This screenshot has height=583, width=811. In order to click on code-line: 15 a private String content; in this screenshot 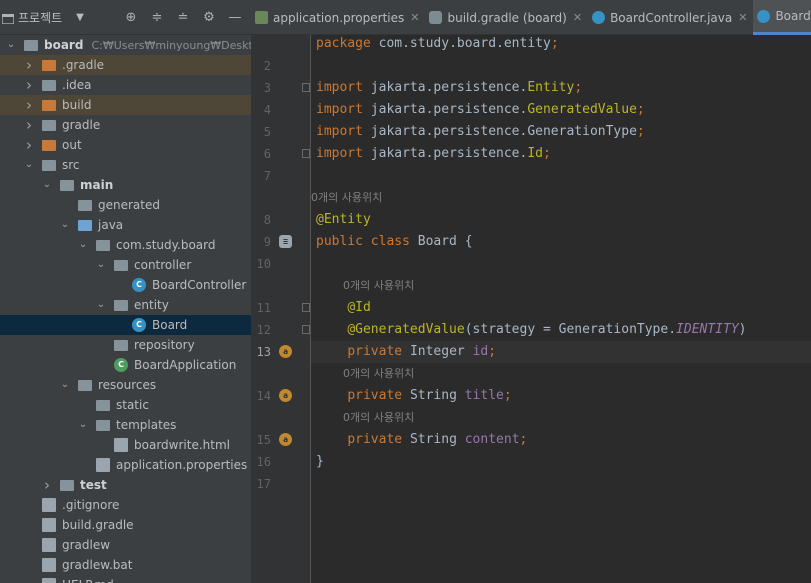, I will do `click(534, 440)`.